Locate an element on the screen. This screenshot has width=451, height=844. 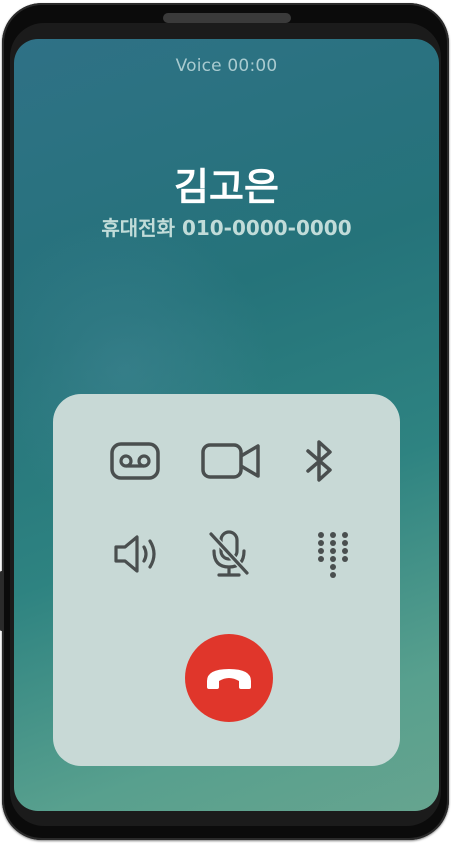
video-call-button is located at coordinates (231, 461).